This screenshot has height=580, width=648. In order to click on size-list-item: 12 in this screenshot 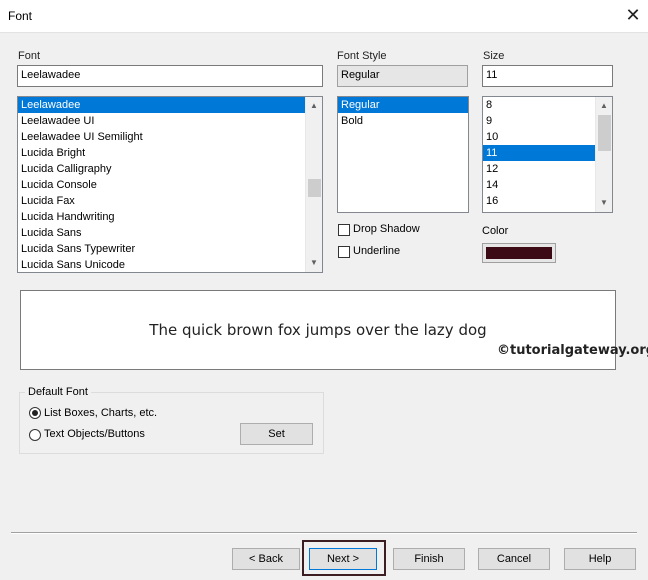, I will do `click(547, 169)`.